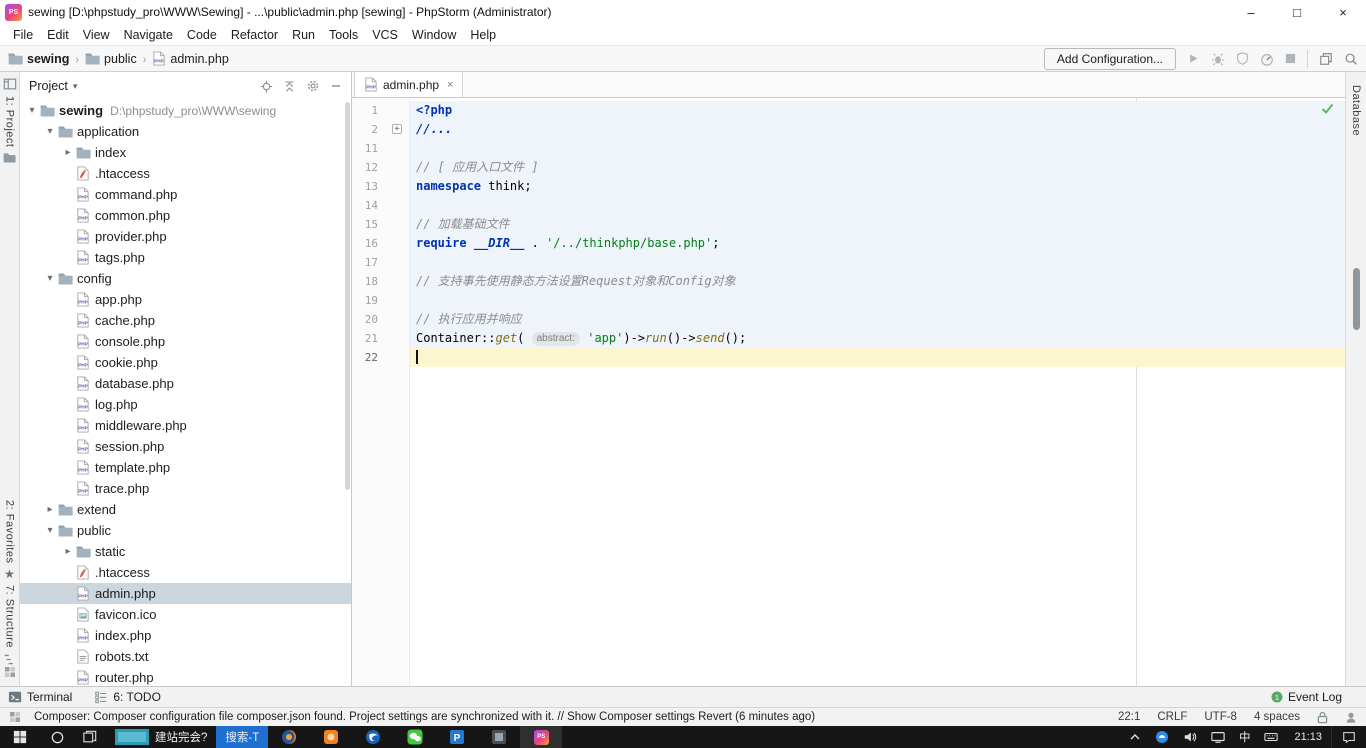  What do you see at coordinates (1327, 108) in the screenshot?
I see `inspections-ok-icon` at bounding box center [1327, 108].